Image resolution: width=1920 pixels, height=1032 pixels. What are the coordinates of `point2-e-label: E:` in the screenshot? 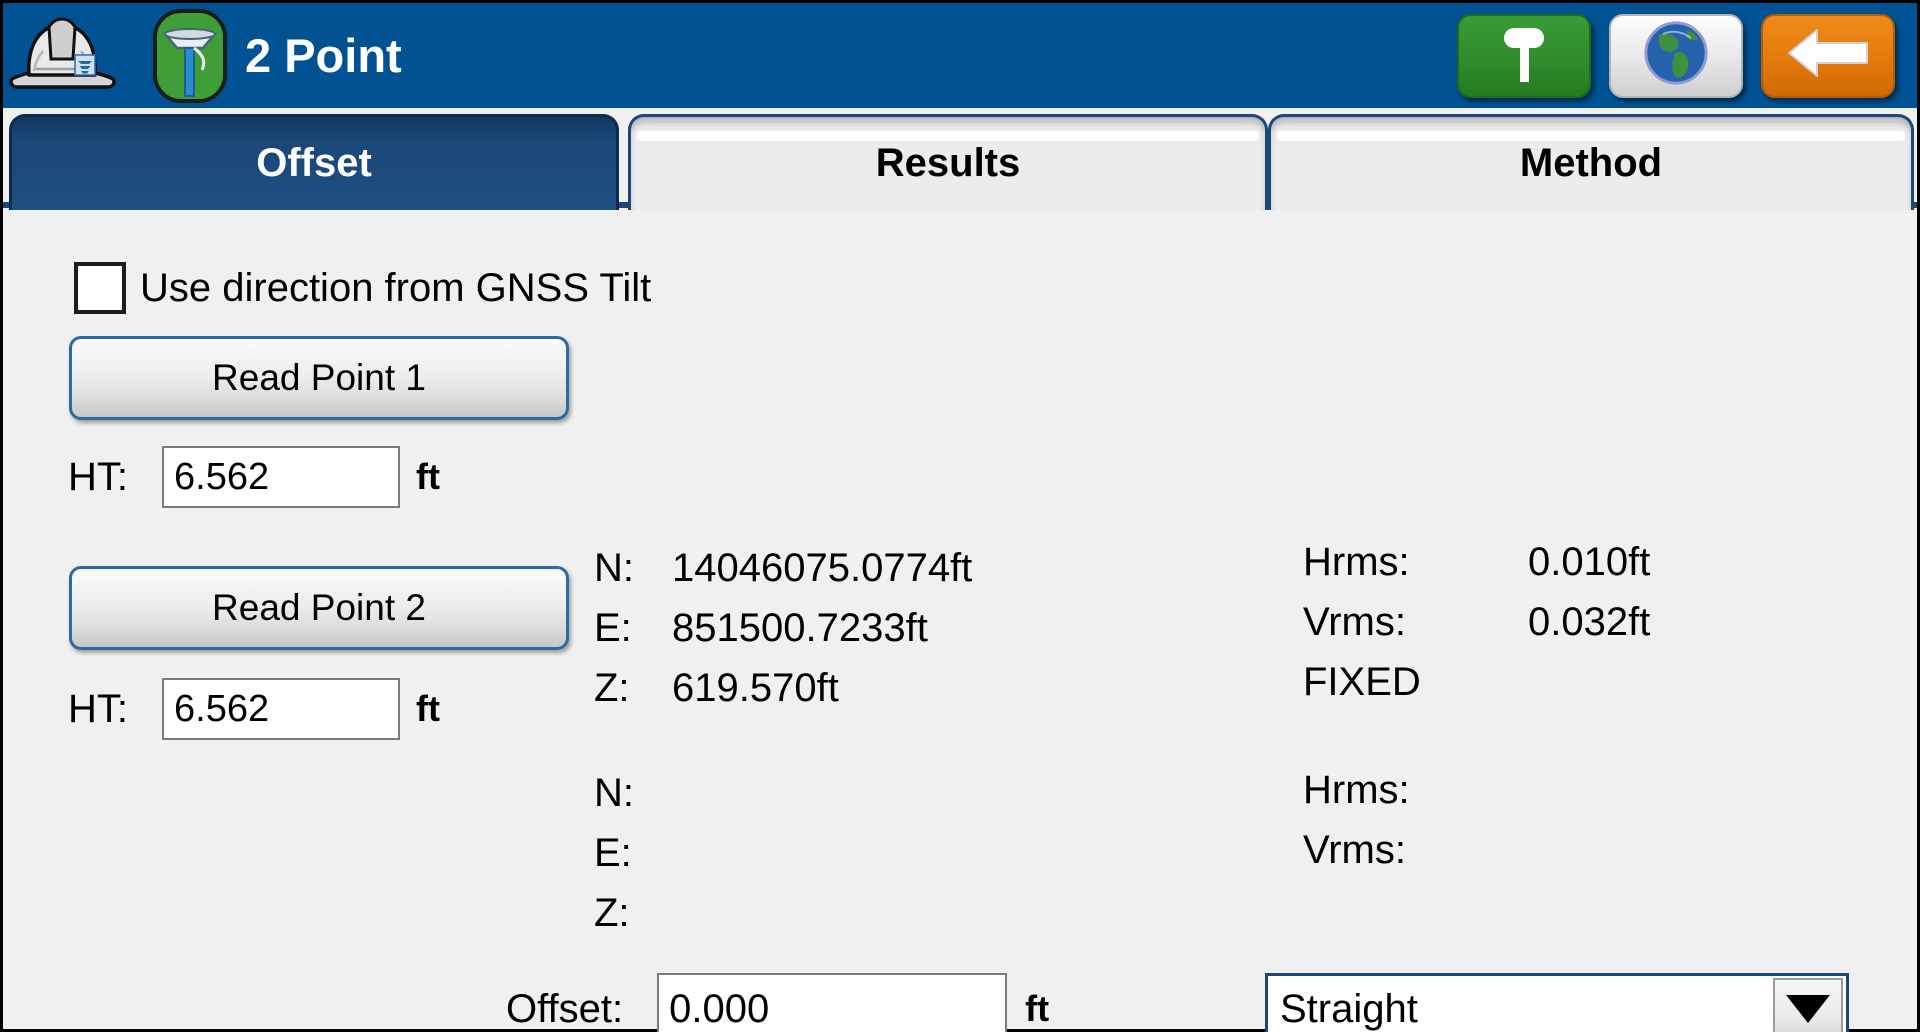 It's located at (613, 852).